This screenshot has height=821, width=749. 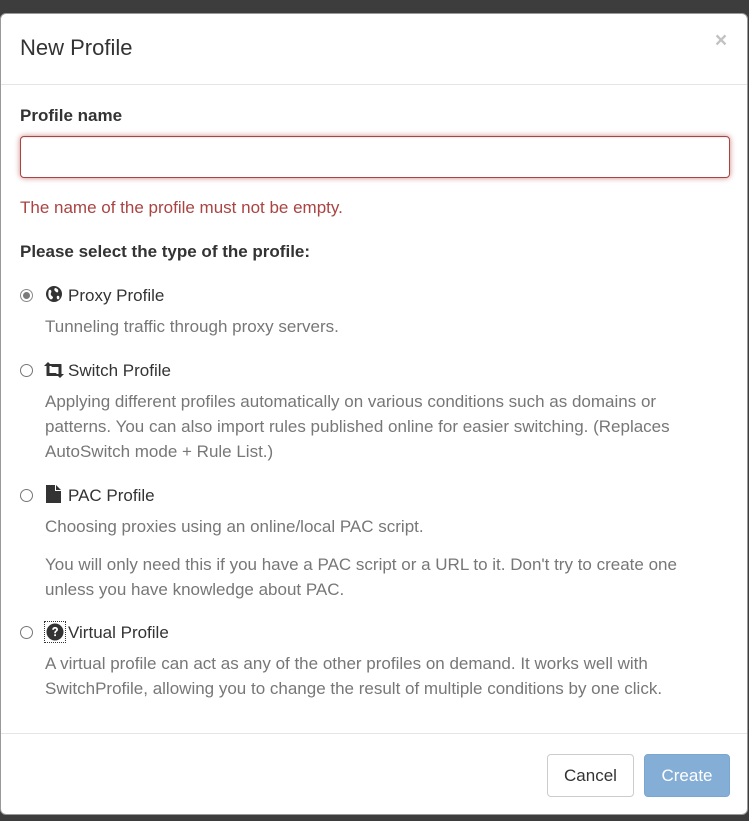 I want to click on close-icon: ×, so click(x=721, y=40).